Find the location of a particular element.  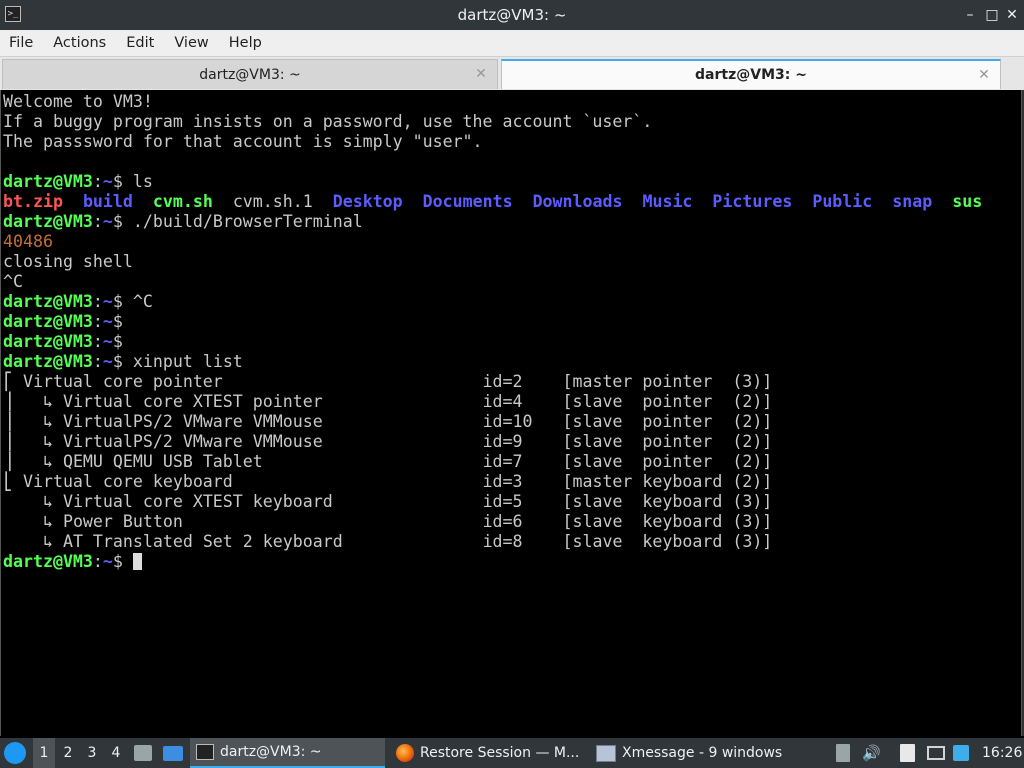

menu-edit: Edit is located at coordinates (140, 43).